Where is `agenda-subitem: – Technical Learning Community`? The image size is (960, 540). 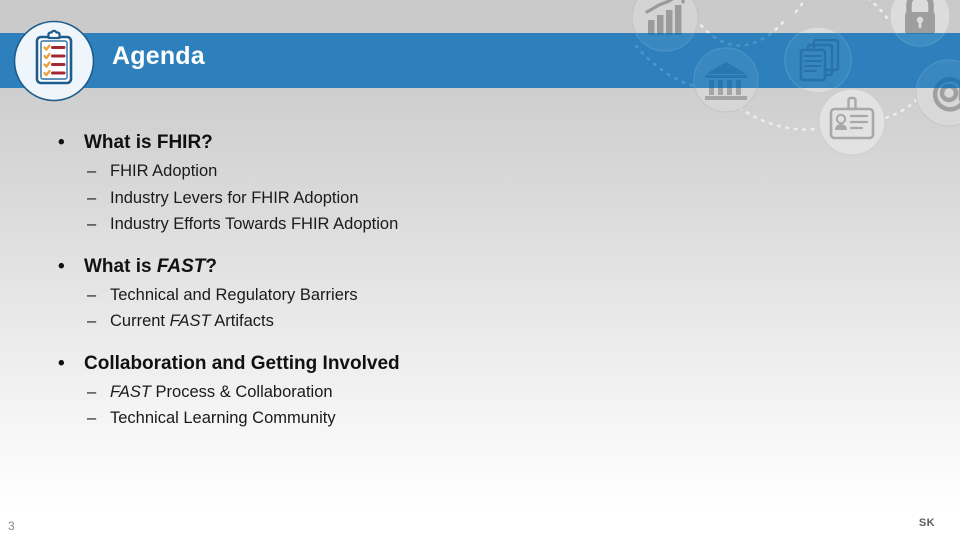 agenda-subitem: – Technical Learning Community is located at coordinates (310, 418).